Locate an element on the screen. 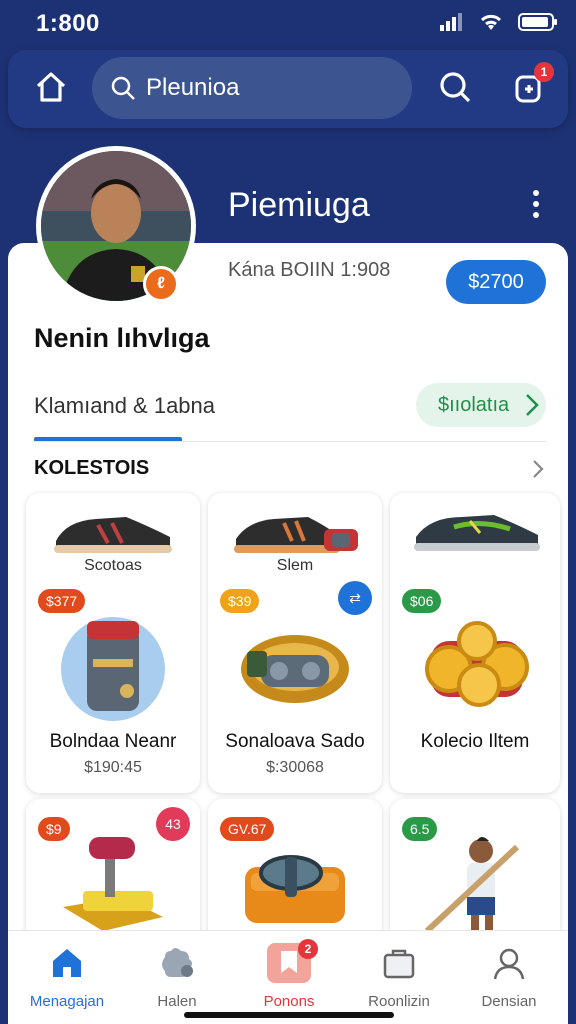 Image resolution: width=576 pixels, height=1024 pixels. nav-label: Menagajan is located at coordinates (67, 1001).